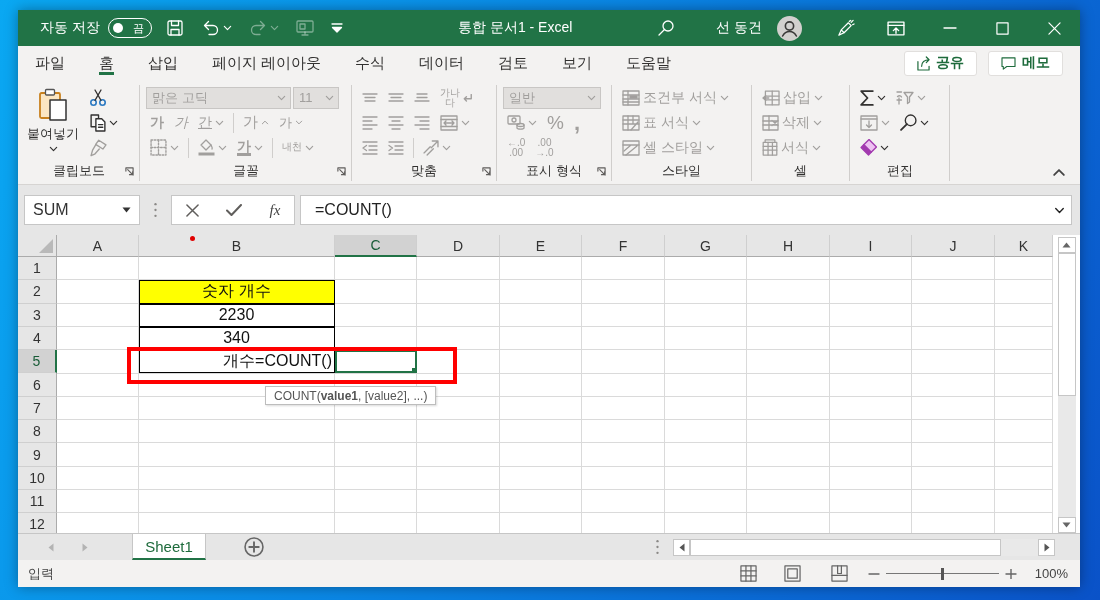  Describe the element at coordinates (37, 432) in the screenshot. I see `row-header: 8` at that location.